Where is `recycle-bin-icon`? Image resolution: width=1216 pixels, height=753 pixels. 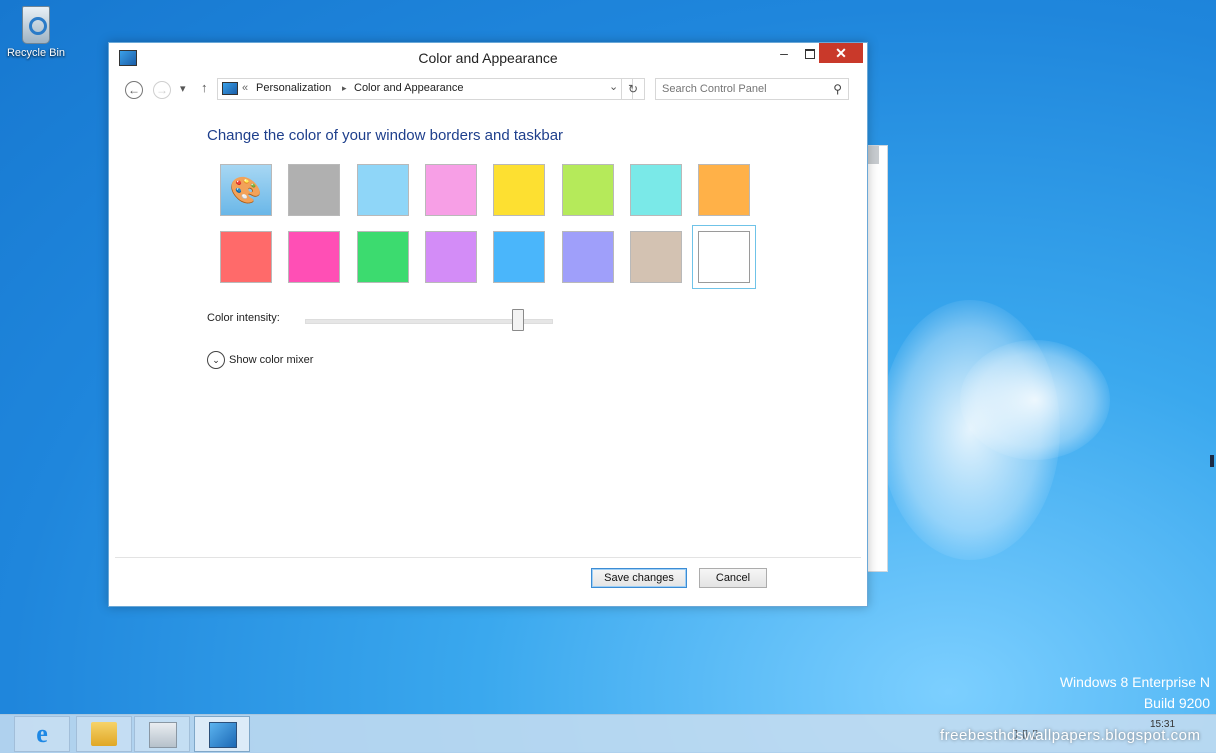 recycle-bin-icon is located at coordinates (36, 25).